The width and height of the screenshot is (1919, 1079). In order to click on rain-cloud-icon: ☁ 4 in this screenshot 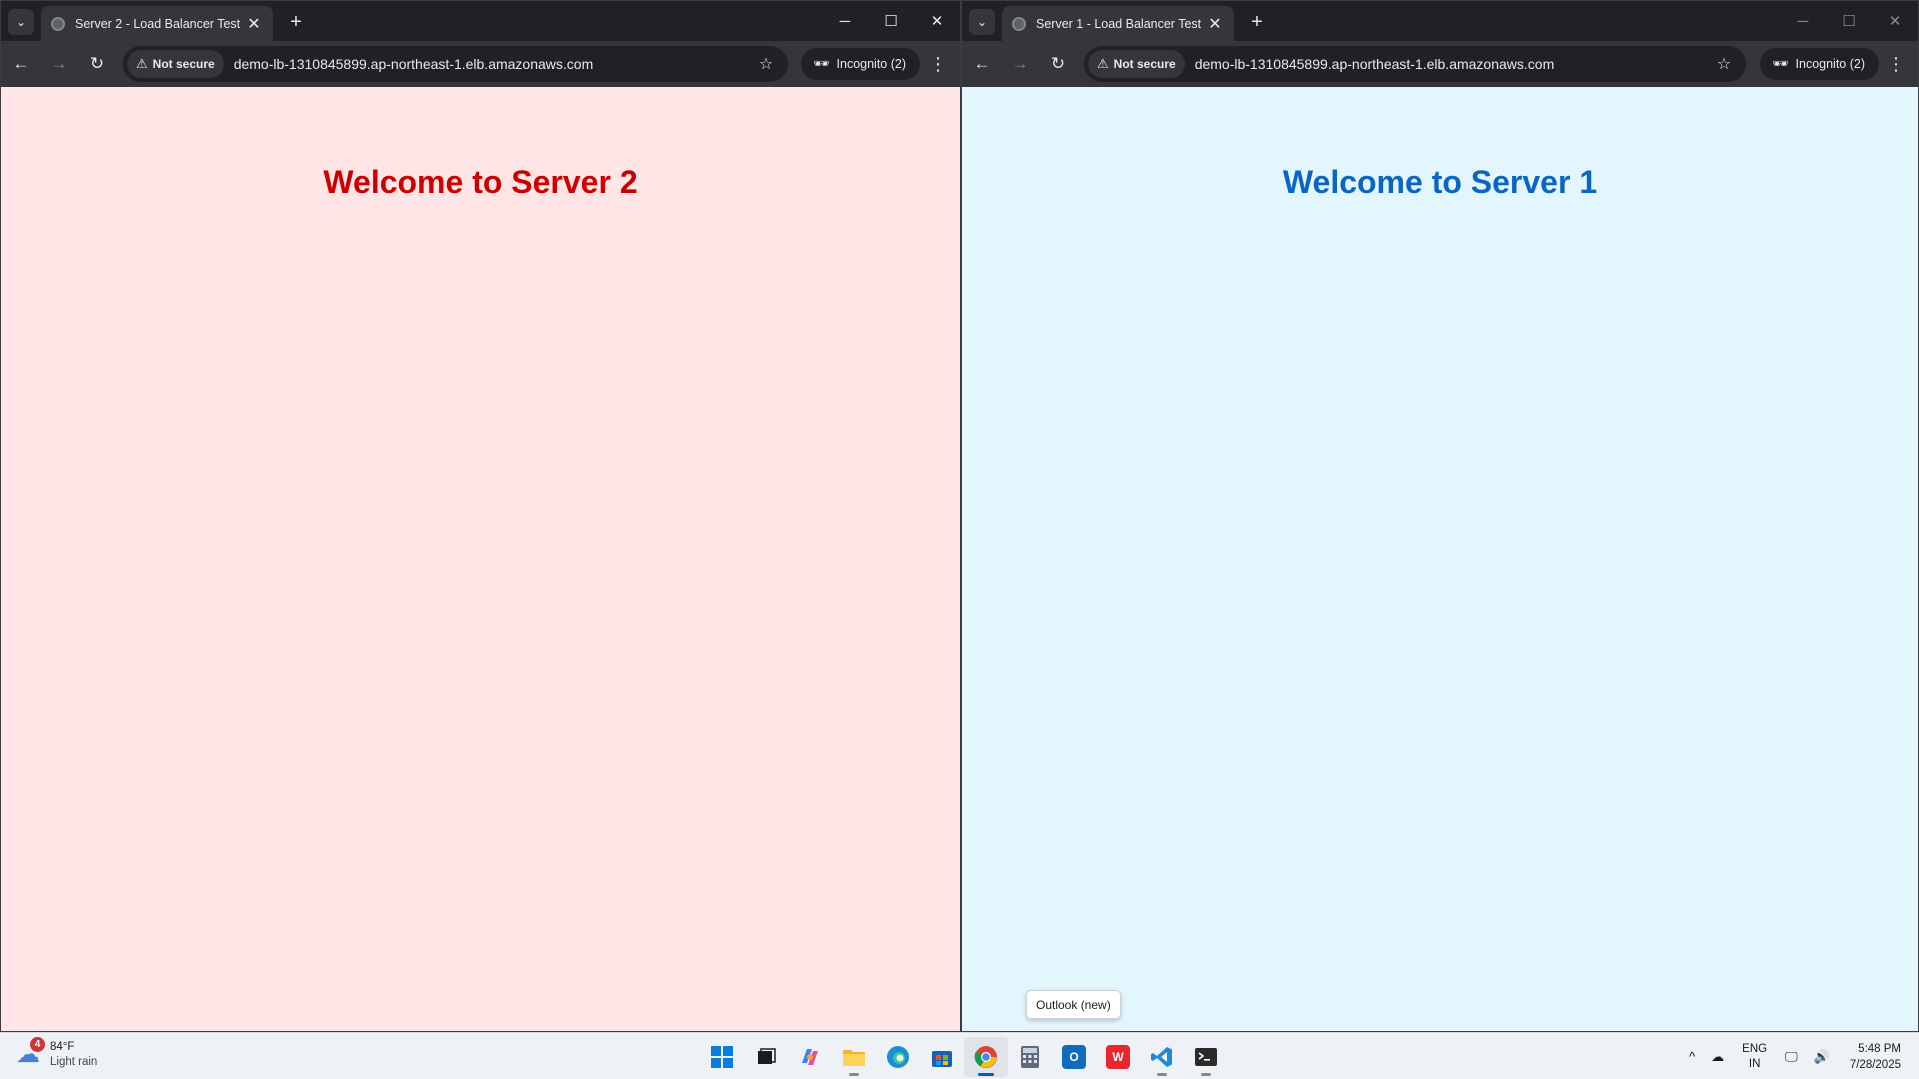, I will do `click(31, 1052)`.